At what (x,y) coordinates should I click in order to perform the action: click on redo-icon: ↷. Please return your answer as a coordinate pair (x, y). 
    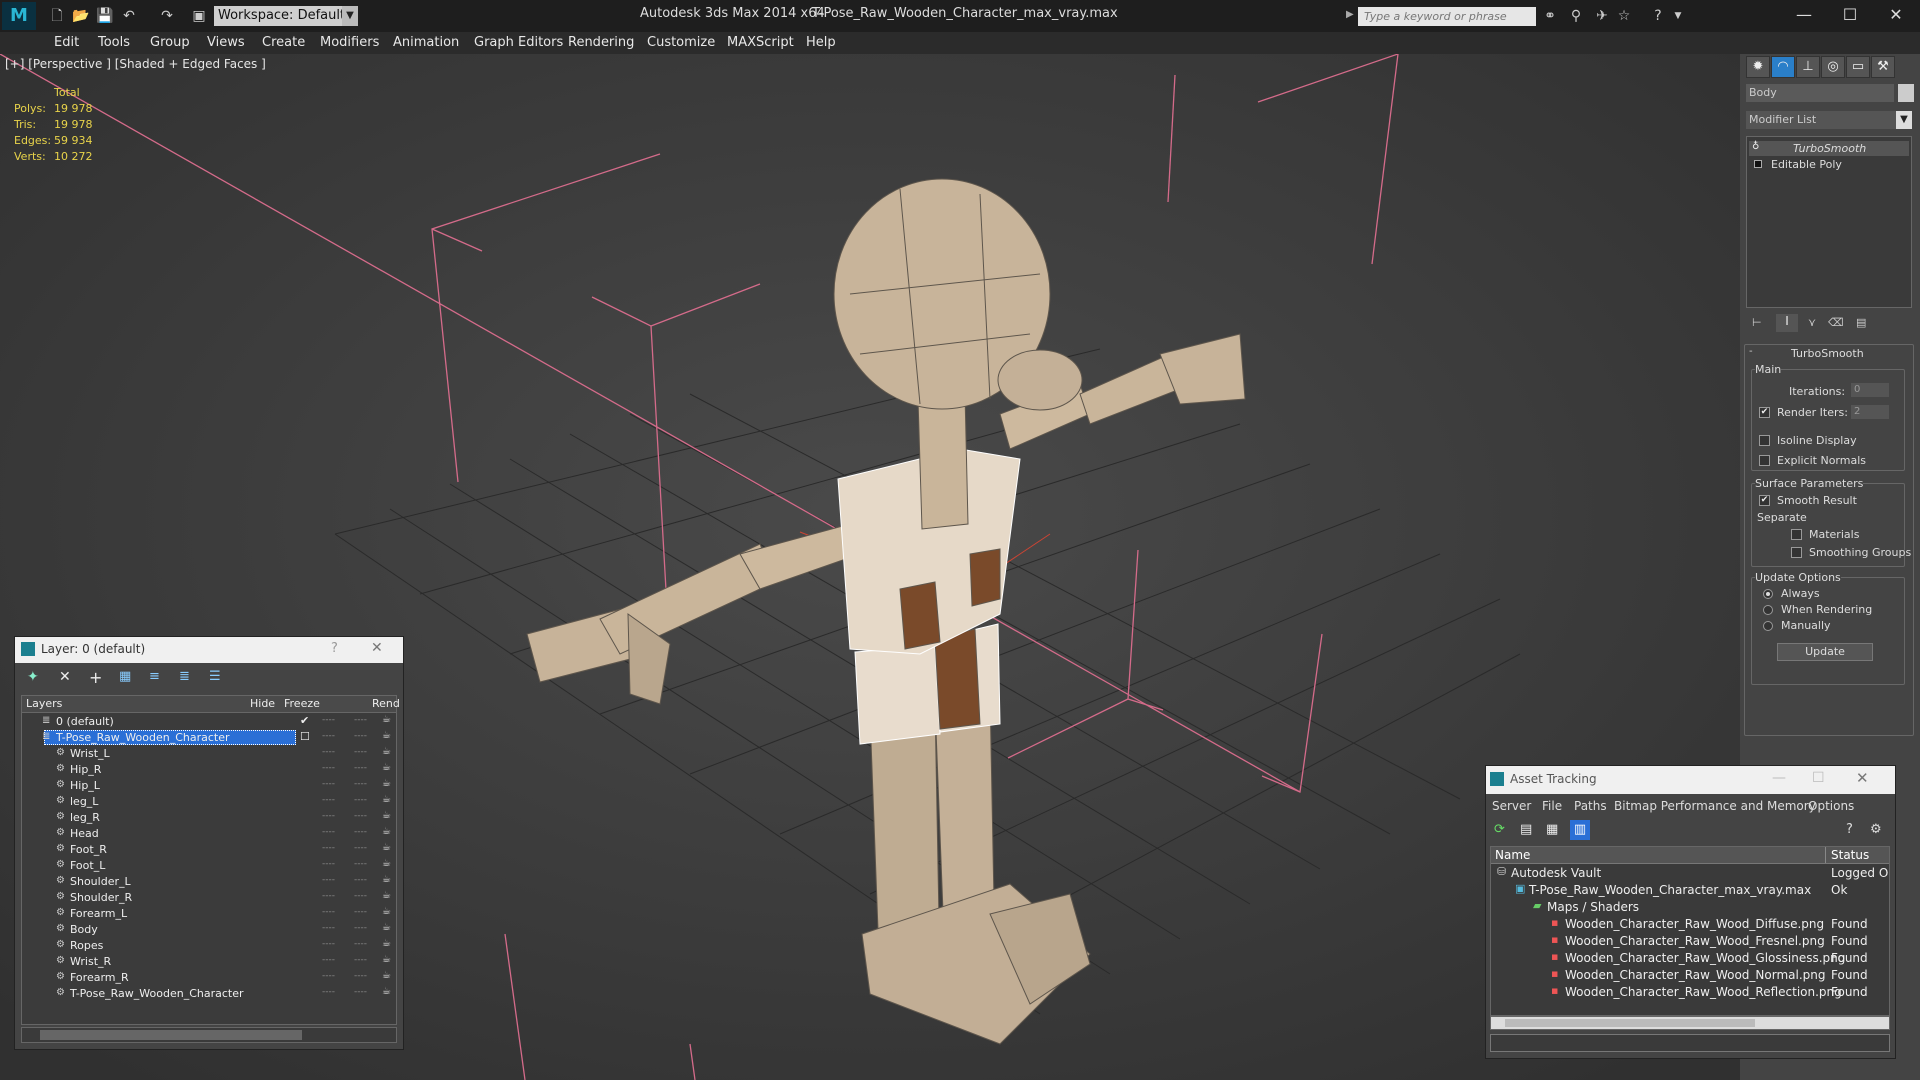
    Looking at the image, I should click on (167, 16).